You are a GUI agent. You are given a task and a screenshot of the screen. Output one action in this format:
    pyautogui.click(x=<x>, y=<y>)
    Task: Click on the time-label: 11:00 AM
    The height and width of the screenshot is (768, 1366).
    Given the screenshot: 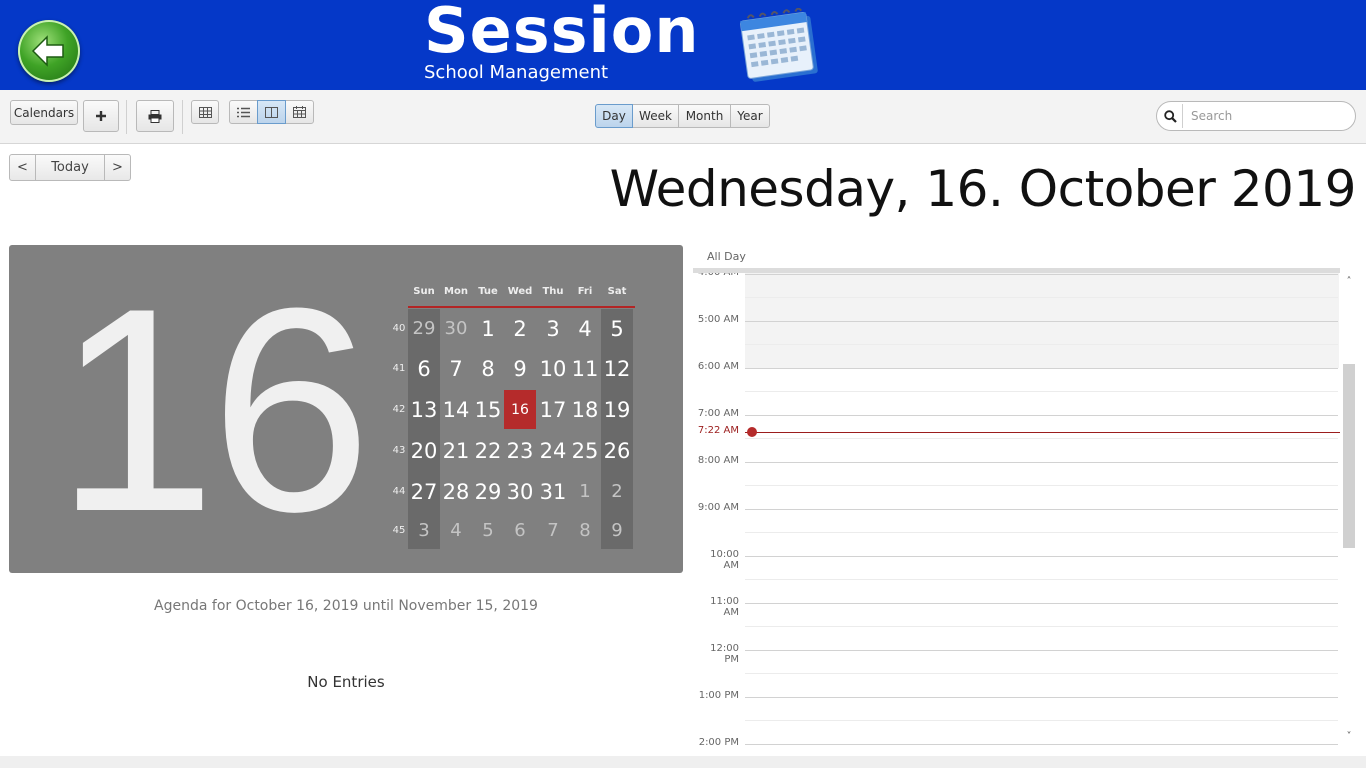 What is the action you would take?
    pyautogui.click(x=724, y=607)
    